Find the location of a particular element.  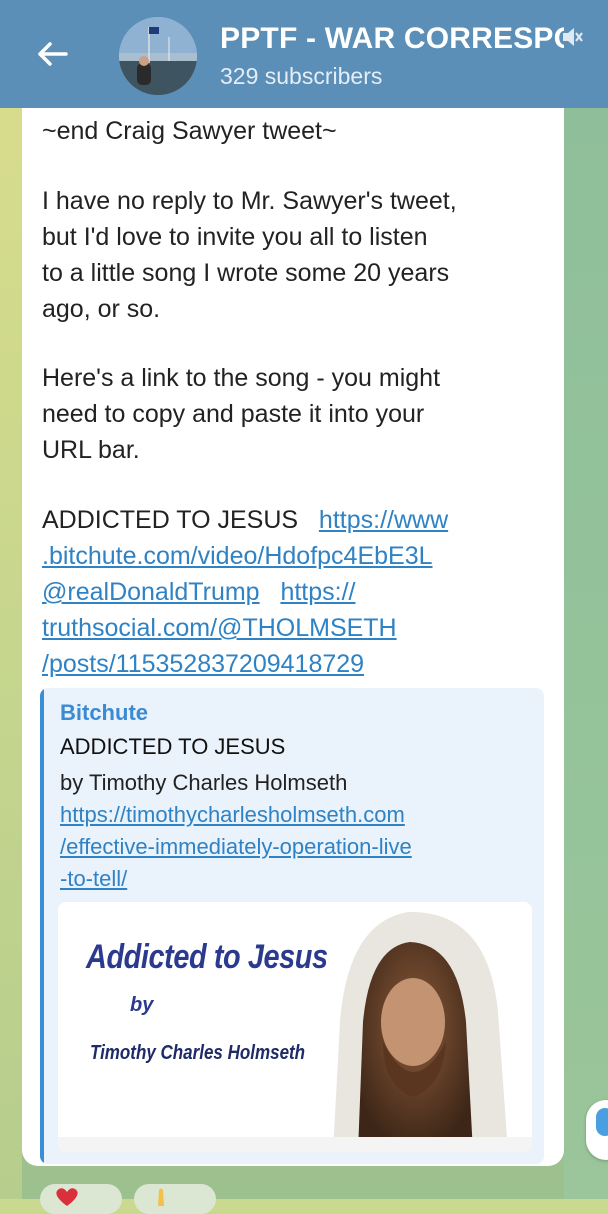

bitchute-link-continued: .bitchute.com/video/Hdofpc4EbE3L is located at coordinates (237, 556).